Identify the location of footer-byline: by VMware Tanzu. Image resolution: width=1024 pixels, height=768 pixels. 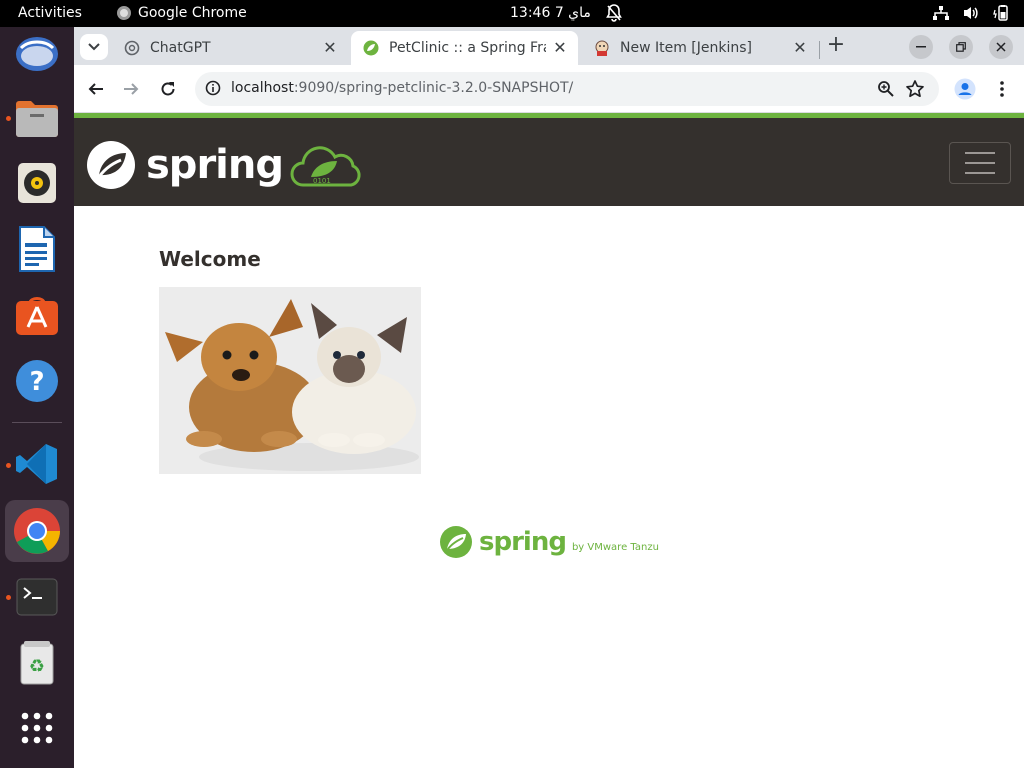
(615, 547).